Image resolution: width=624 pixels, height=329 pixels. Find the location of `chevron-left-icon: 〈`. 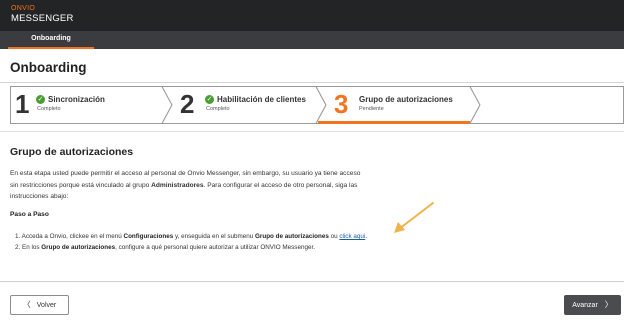

chevron-left-icon: 〈 is located at coordinates (26, 304).